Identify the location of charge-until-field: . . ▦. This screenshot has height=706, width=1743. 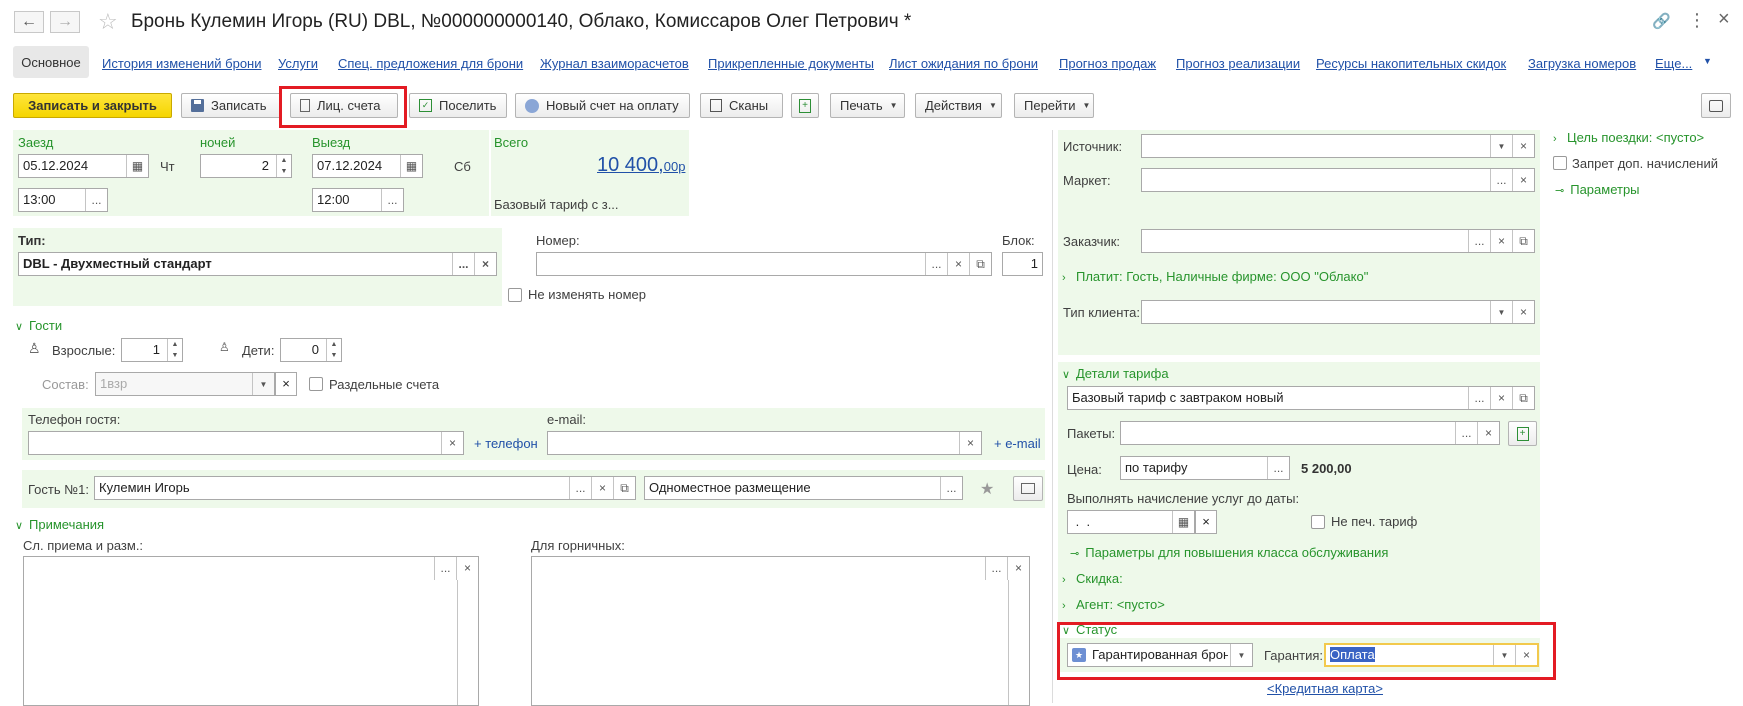
(1131, 522).